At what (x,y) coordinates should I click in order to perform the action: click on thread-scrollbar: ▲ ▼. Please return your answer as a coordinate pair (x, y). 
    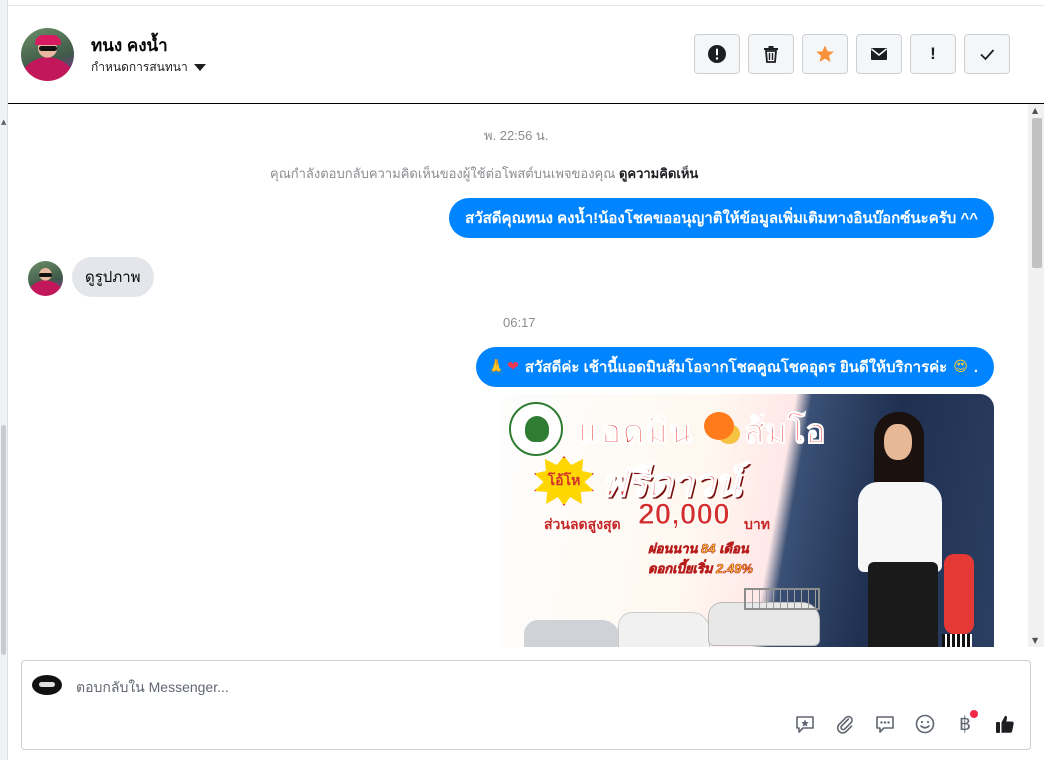
    Looking at the image, I should click on (1036, 375).